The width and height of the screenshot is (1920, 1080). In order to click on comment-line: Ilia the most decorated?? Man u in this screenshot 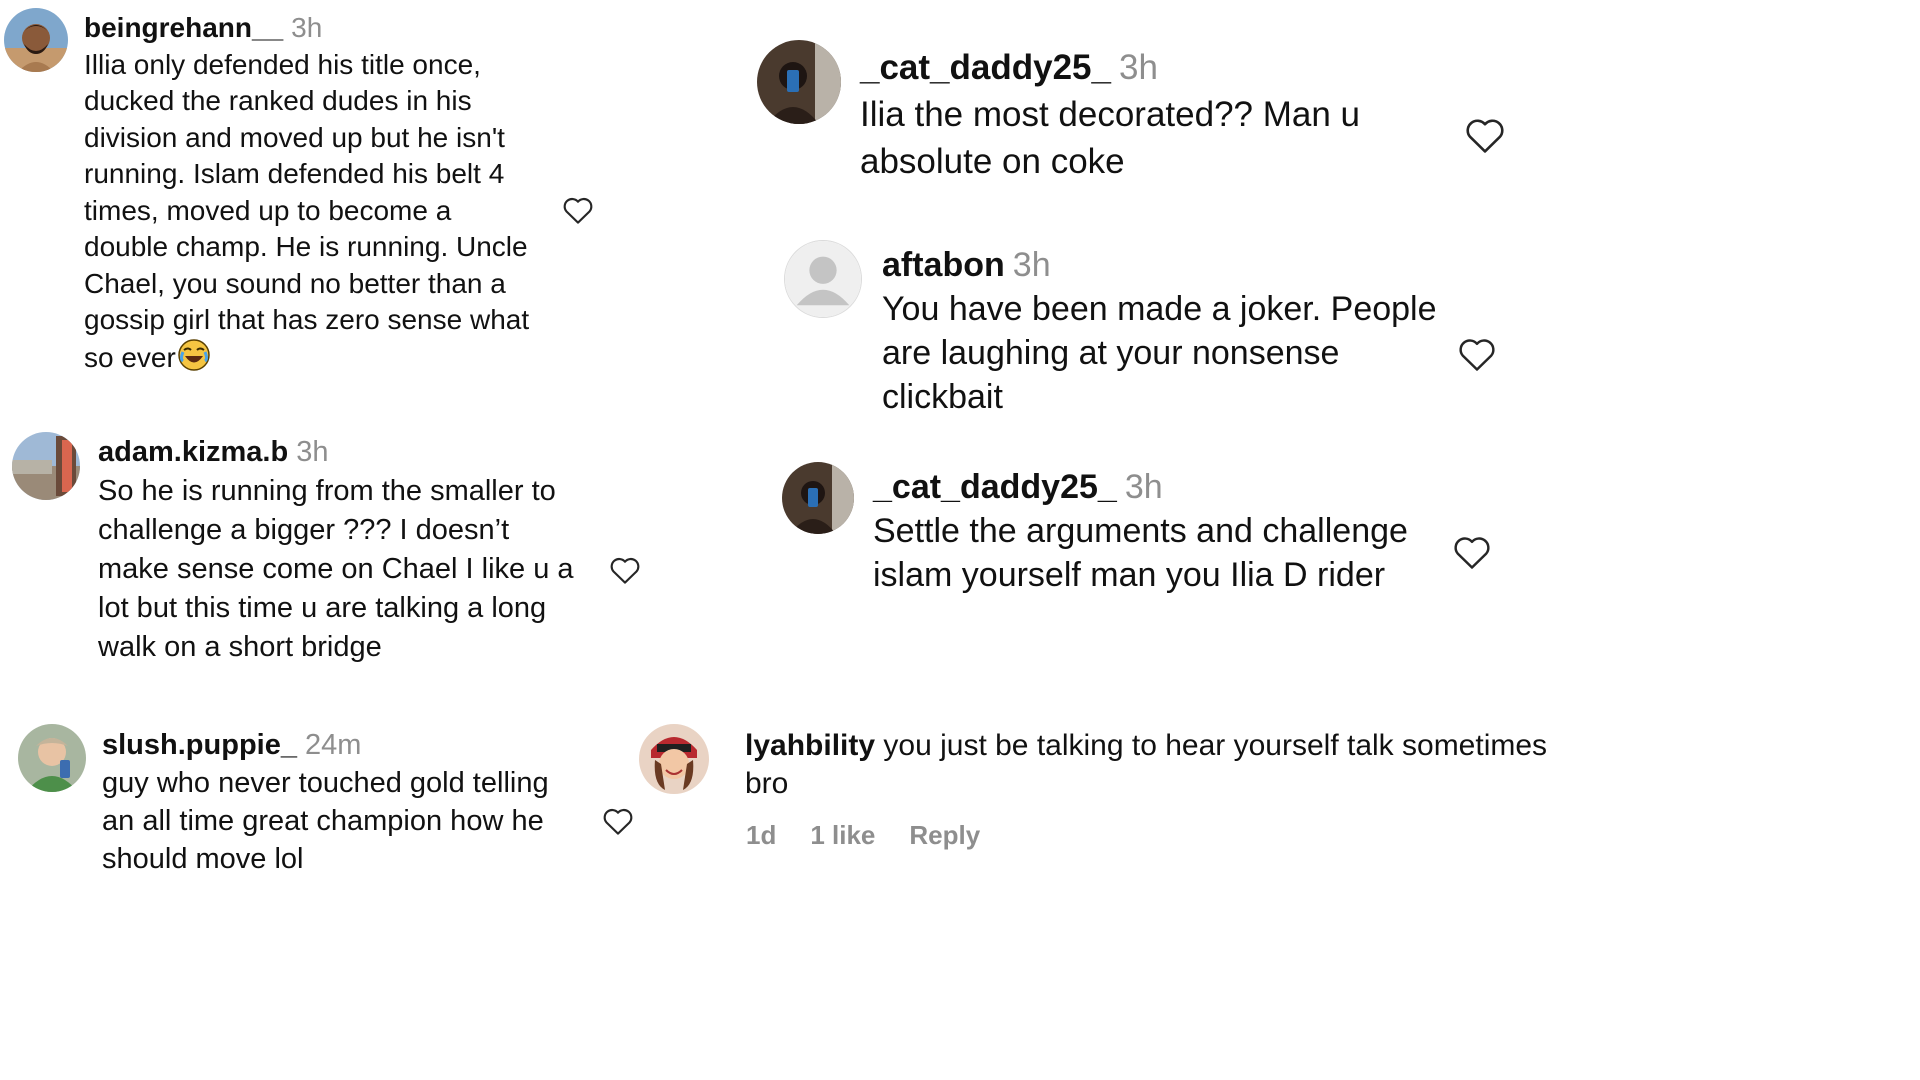, I will do `click(1110, 114)`.